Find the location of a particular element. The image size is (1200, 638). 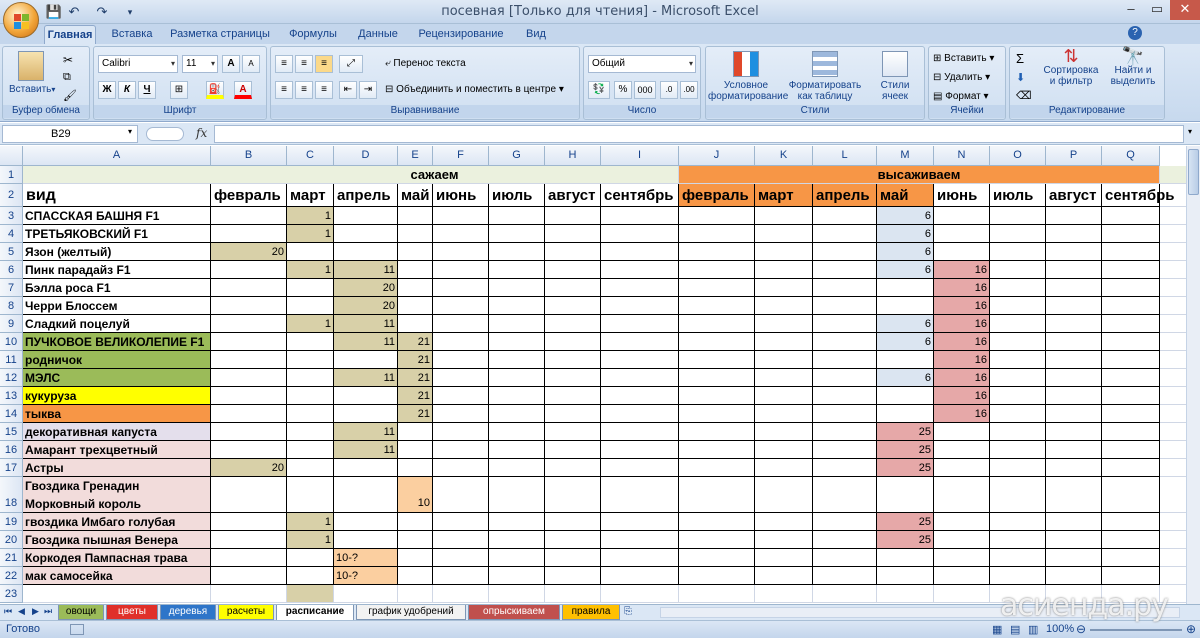

cell-F18 is located at coordinates (461, 495).